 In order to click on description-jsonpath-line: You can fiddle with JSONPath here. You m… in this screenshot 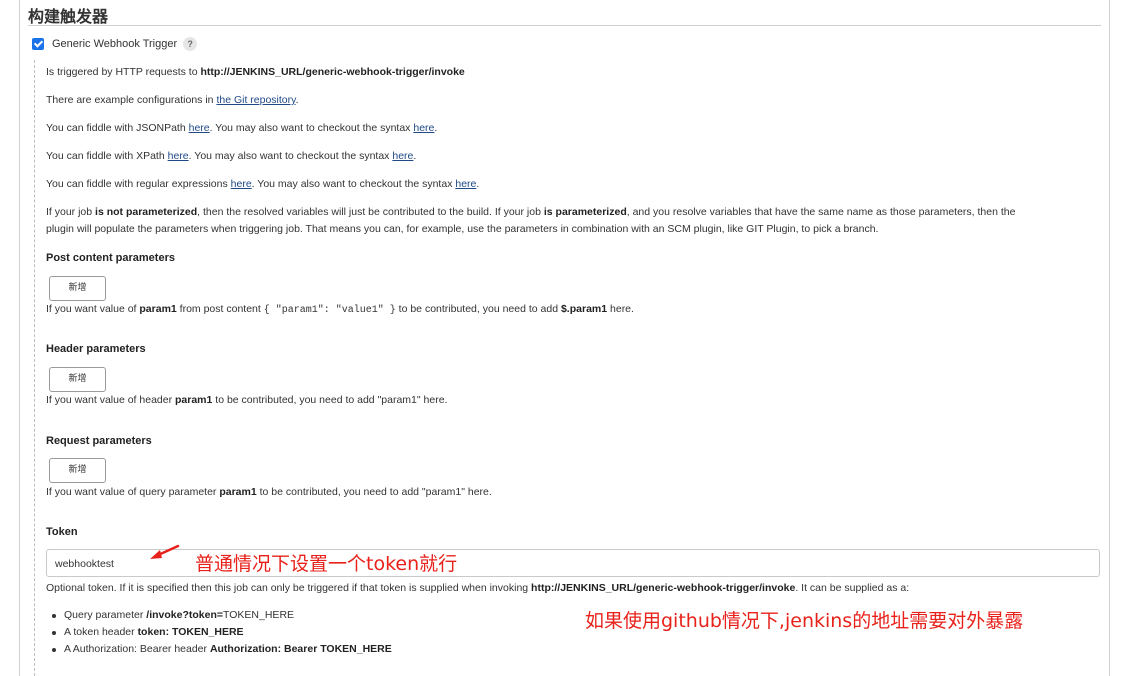, I will do `click(242, 128)`.